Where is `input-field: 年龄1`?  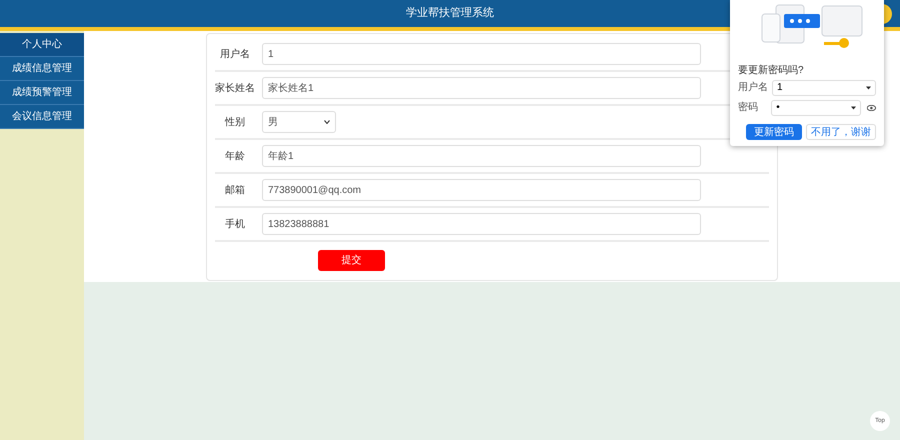 input-field: 年龄1 is located at coordinates (481, 156).